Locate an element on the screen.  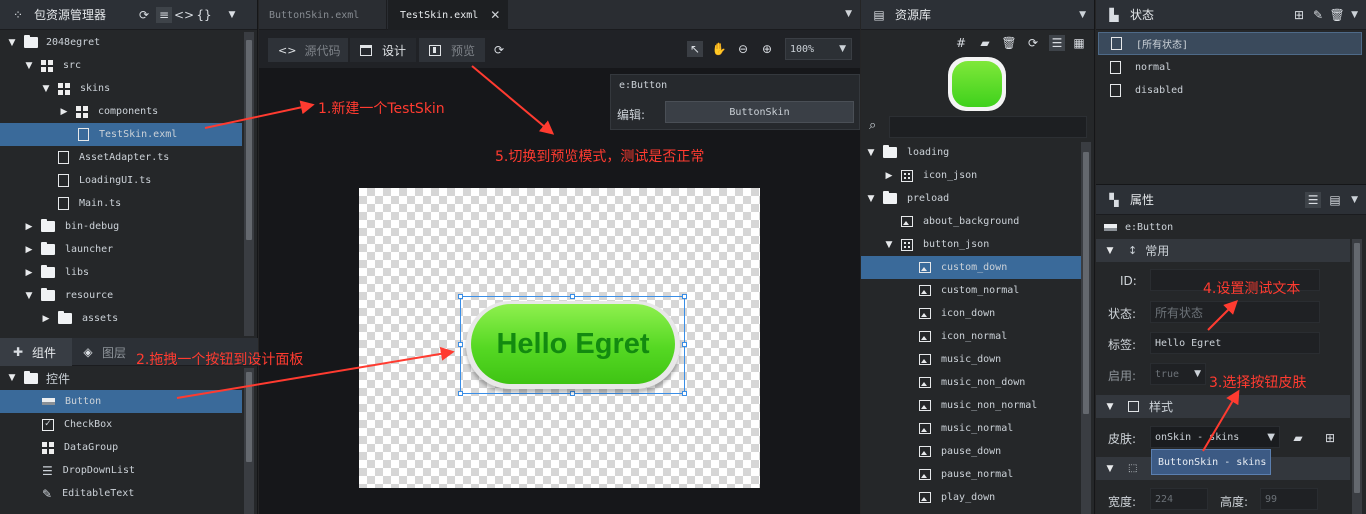
components-scrollbar is located at coordinates (249, 441).